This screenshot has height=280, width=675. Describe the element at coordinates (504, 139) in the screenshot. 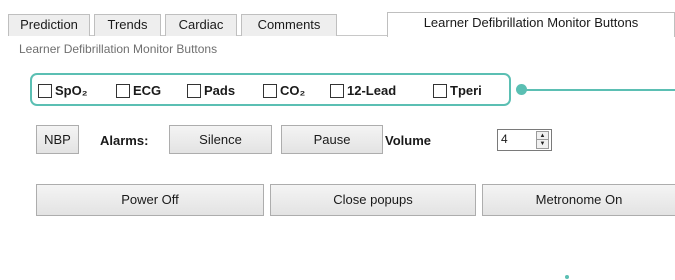

I see `volume-value: 4` at that location.